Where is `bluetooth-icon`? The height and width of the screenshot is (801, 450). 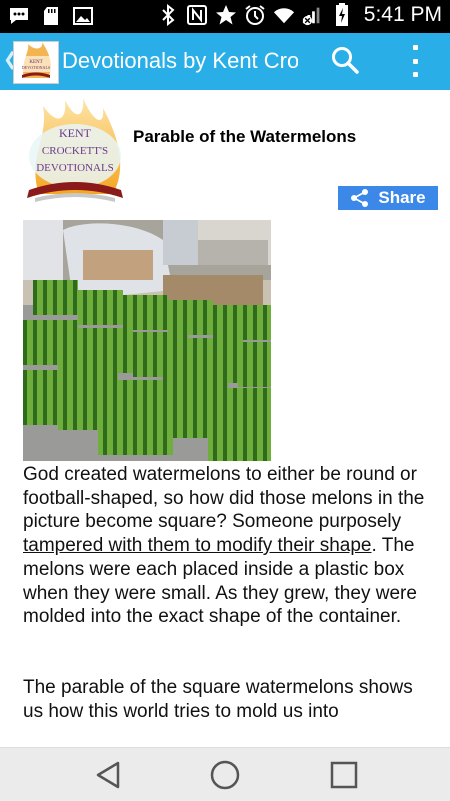 bluetooth-icon is located at coordinates (168, 15).